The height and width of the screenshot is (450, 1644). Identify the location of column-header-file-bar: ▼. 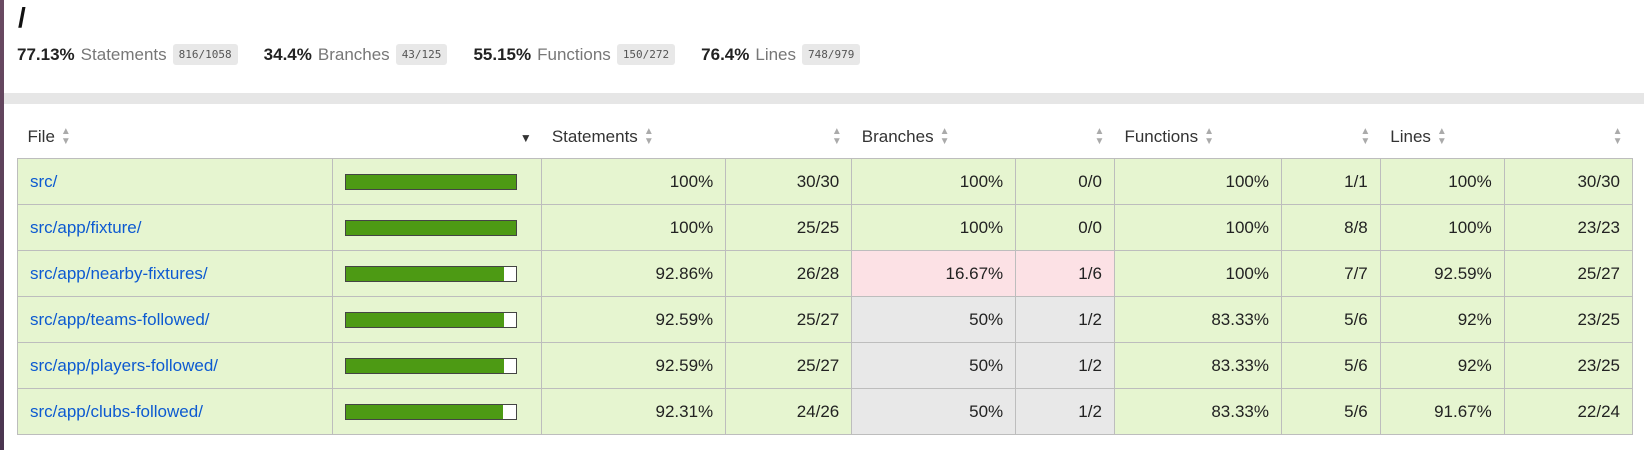
(437, 137).